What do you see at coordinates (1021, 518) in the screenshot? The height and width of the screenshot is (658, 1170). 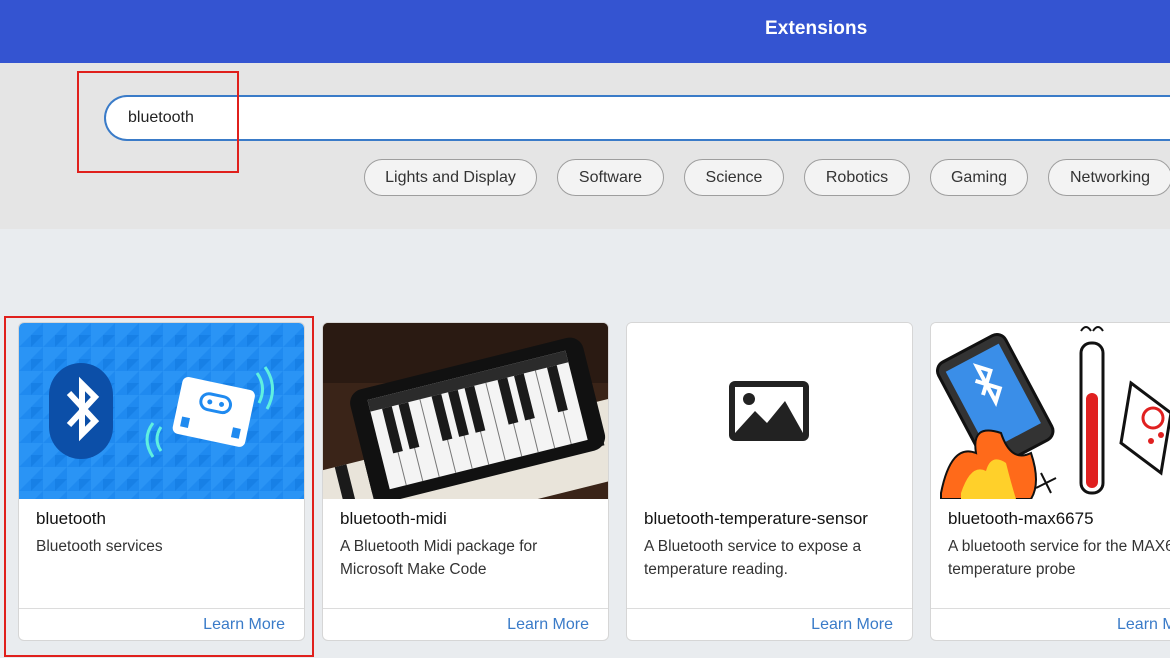 I see `extension-name: bluetooth-max6675` at bounding box center [1021, 518].